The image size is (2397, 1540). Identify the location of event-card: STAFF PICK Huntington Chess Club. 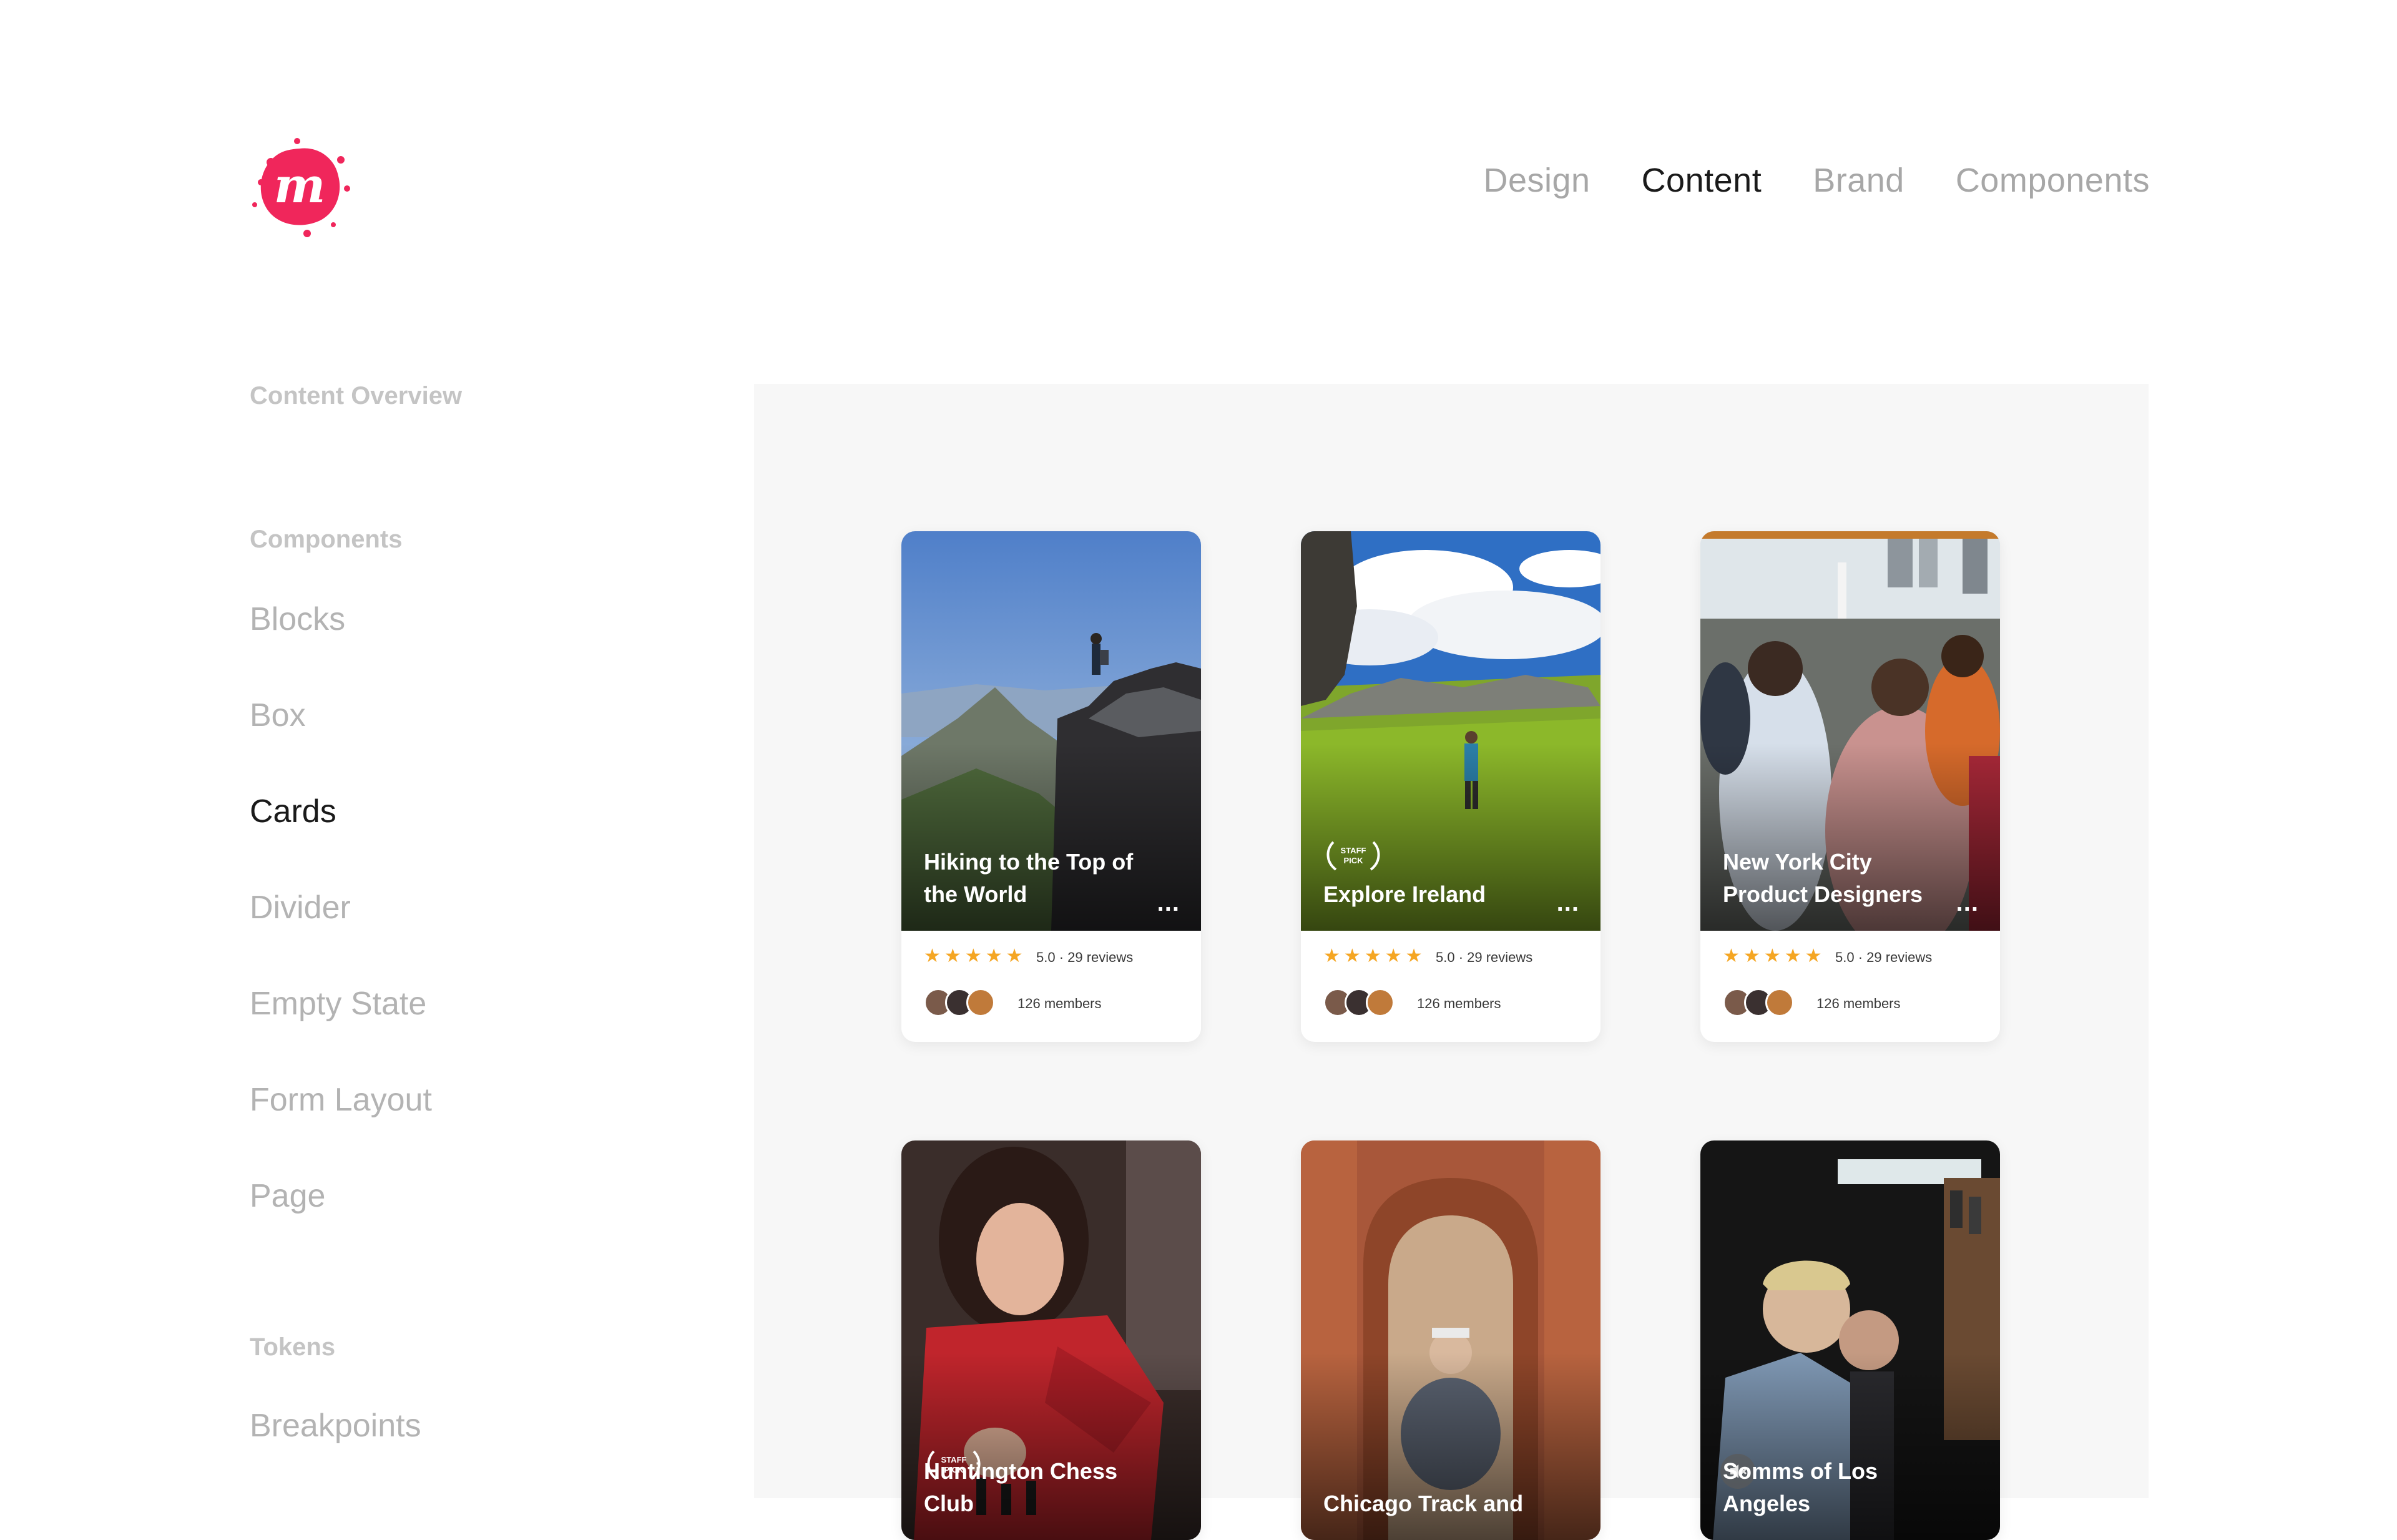
(1051, 1340).